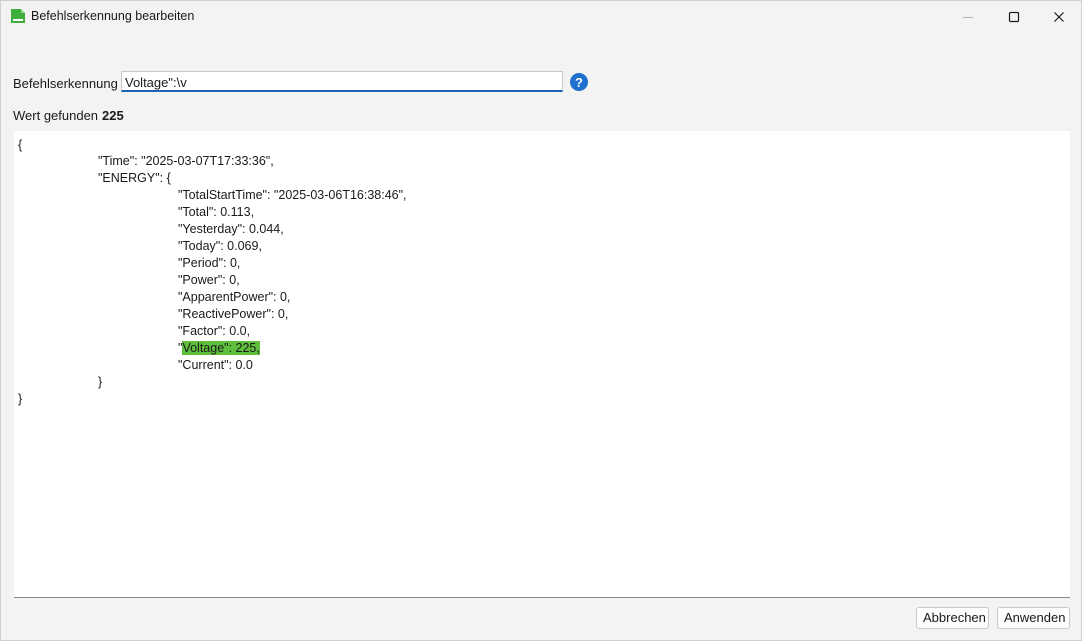 The image size is (1082, 641). Describe the element at coordinates (56, 115) in the screenshot. I see `found-label: Wert gefunden` at that location.